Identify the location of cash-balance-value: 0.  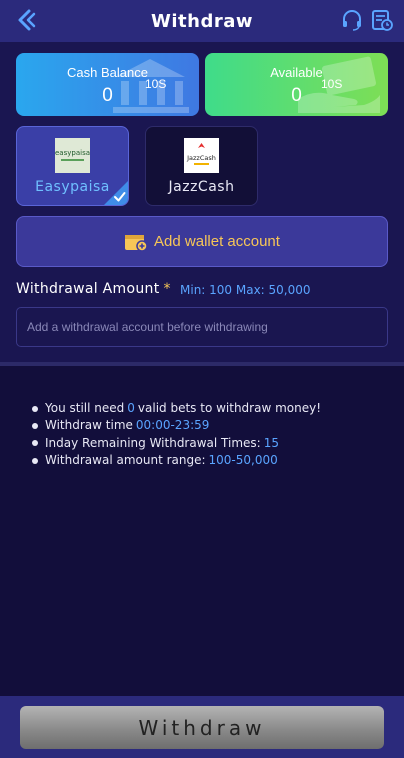
(107, 95).